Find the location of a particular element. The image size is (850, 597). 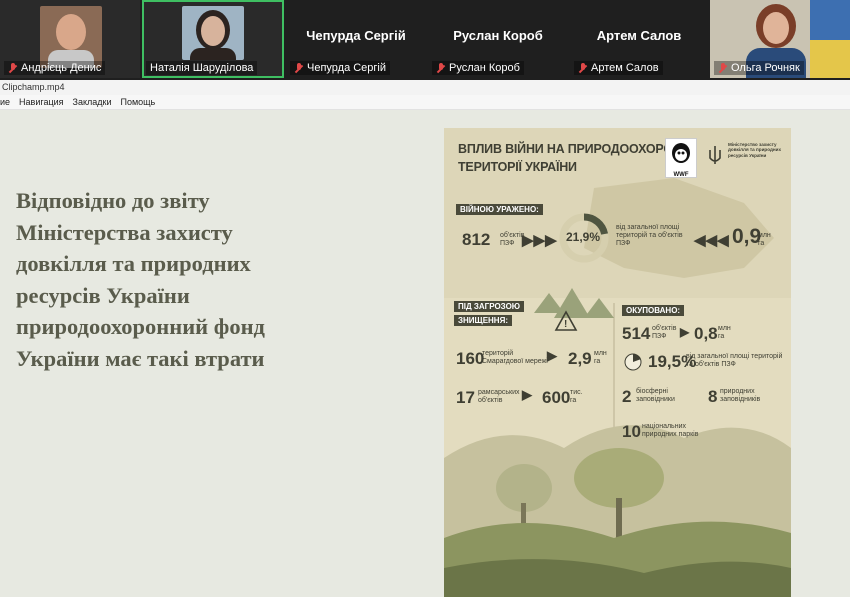

participant-tile-active: Наталія Шаруділова is located at coordinates (213, 39).